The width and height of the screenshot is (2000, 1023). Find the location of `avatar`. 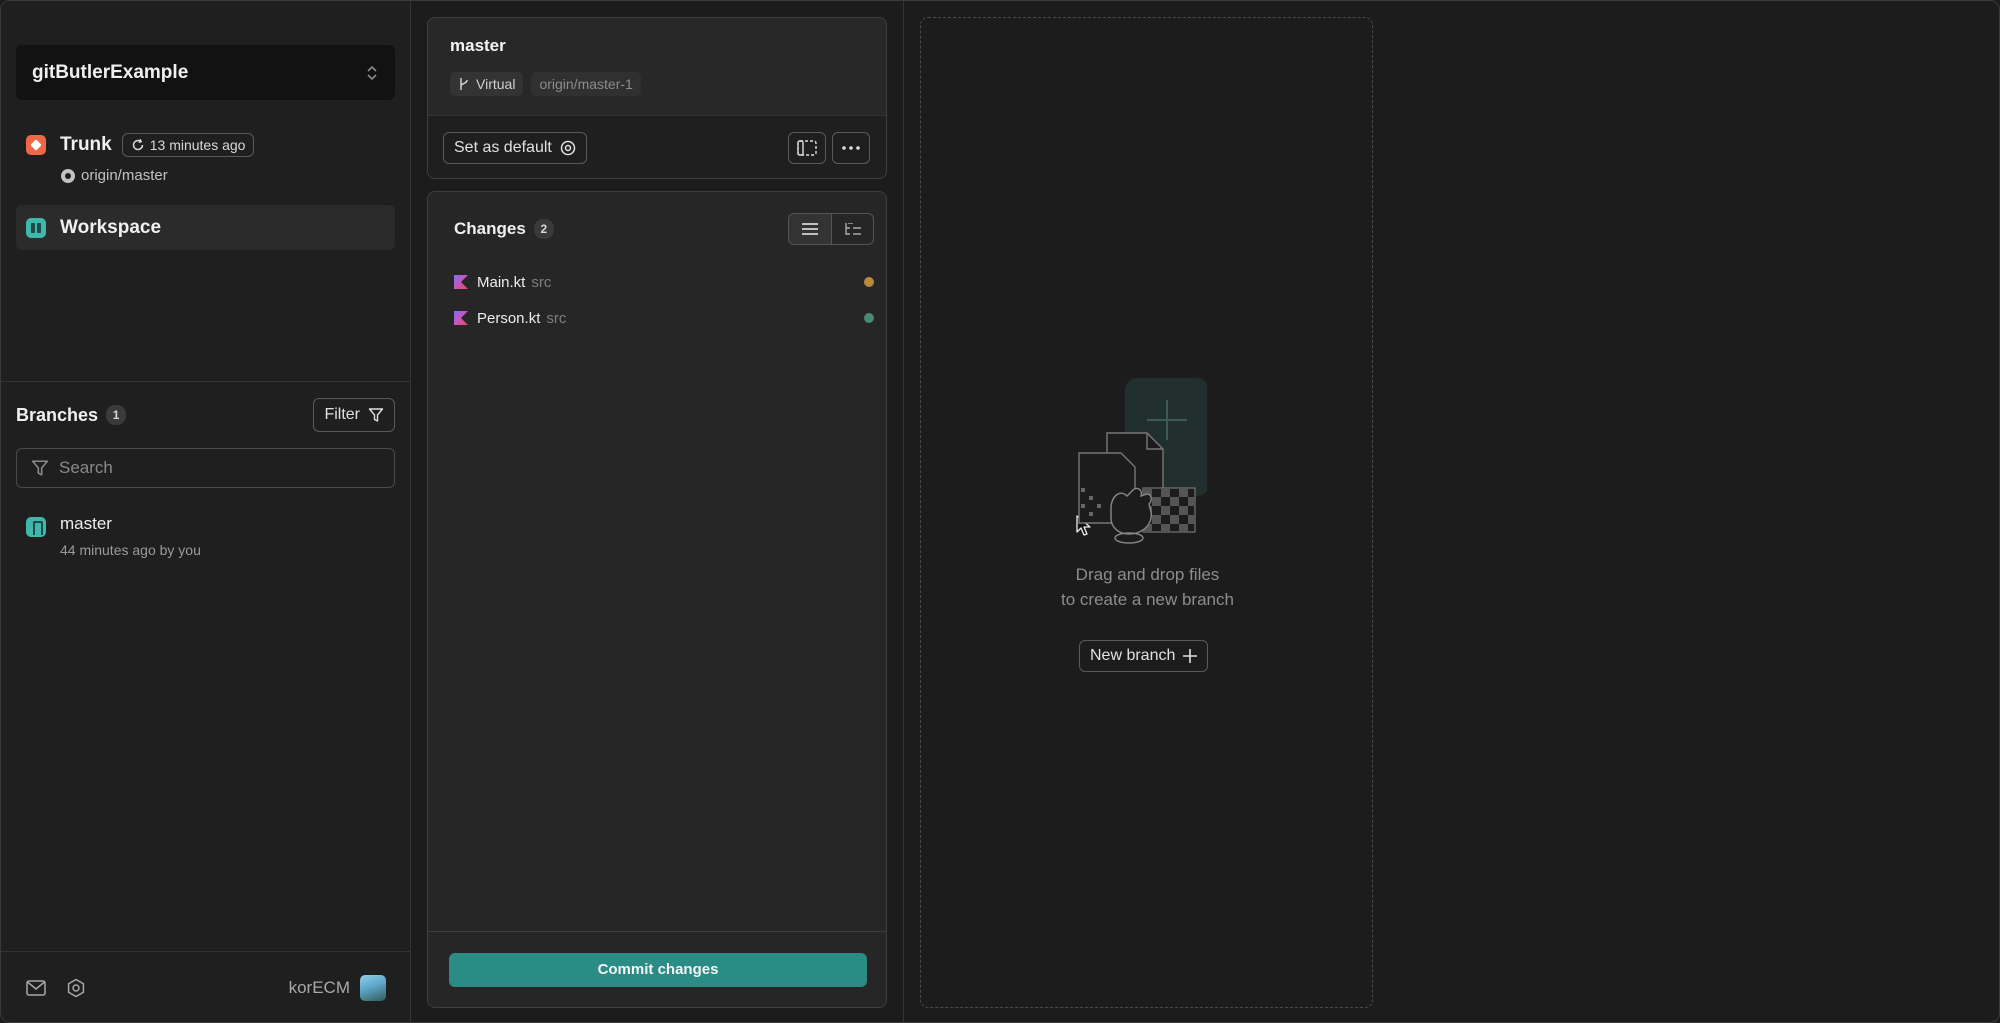

avatar is located at coordinates (373, 988).